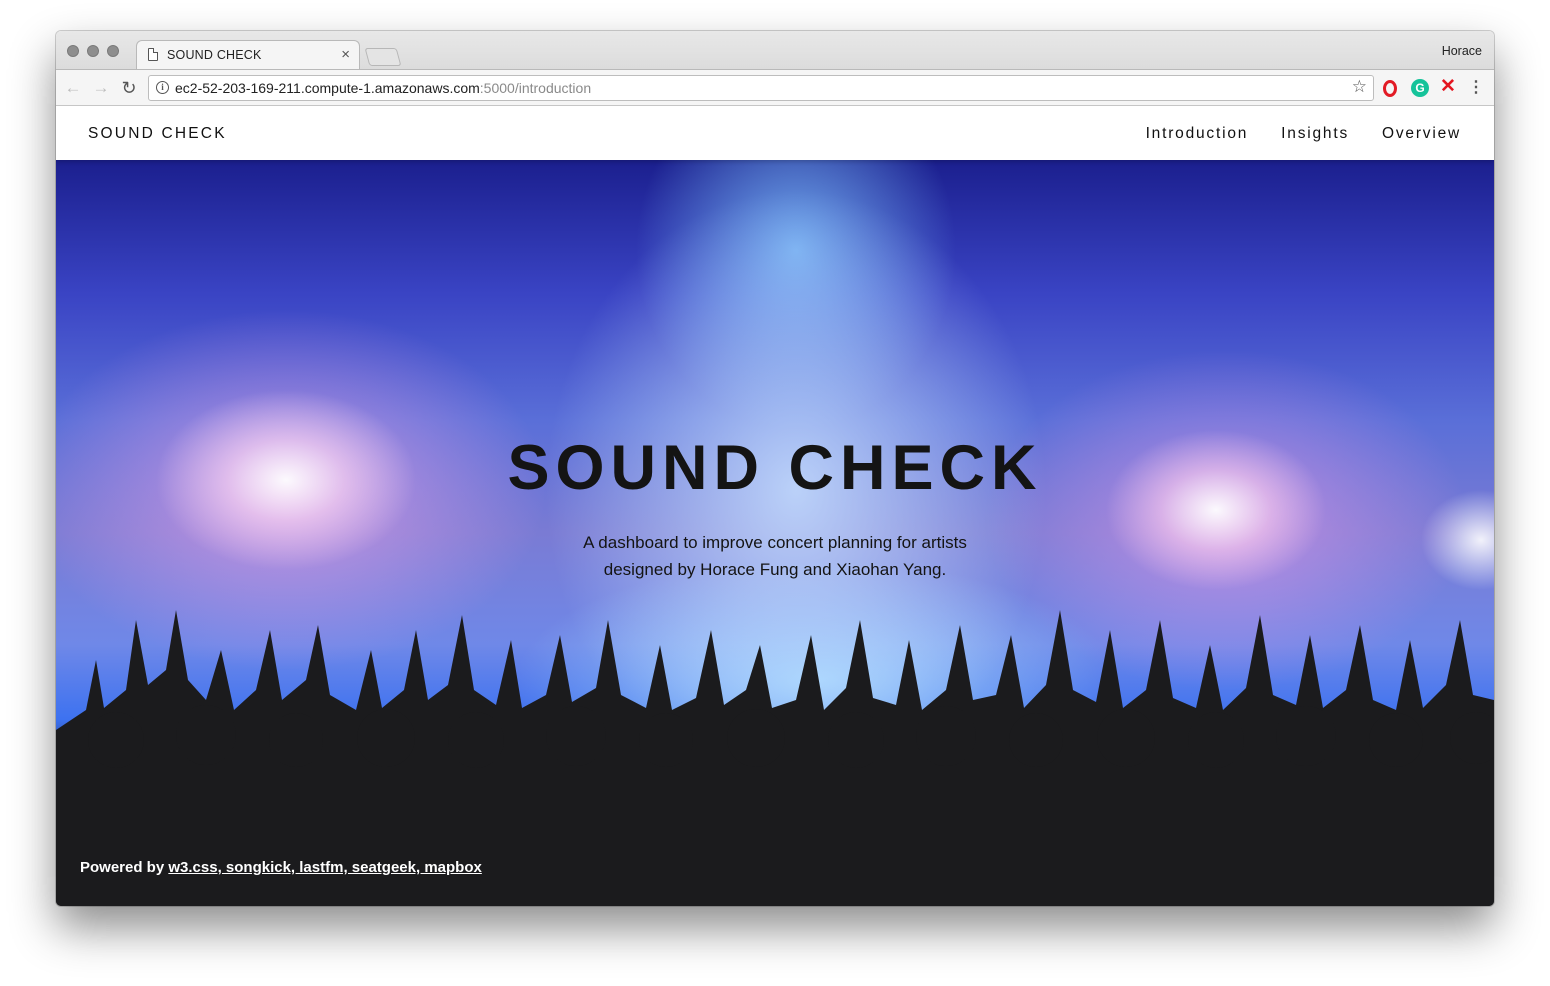 The height and width of the screenshot is (986, 1550). I want to click on profile-name: Horace, so click(1462, 51).